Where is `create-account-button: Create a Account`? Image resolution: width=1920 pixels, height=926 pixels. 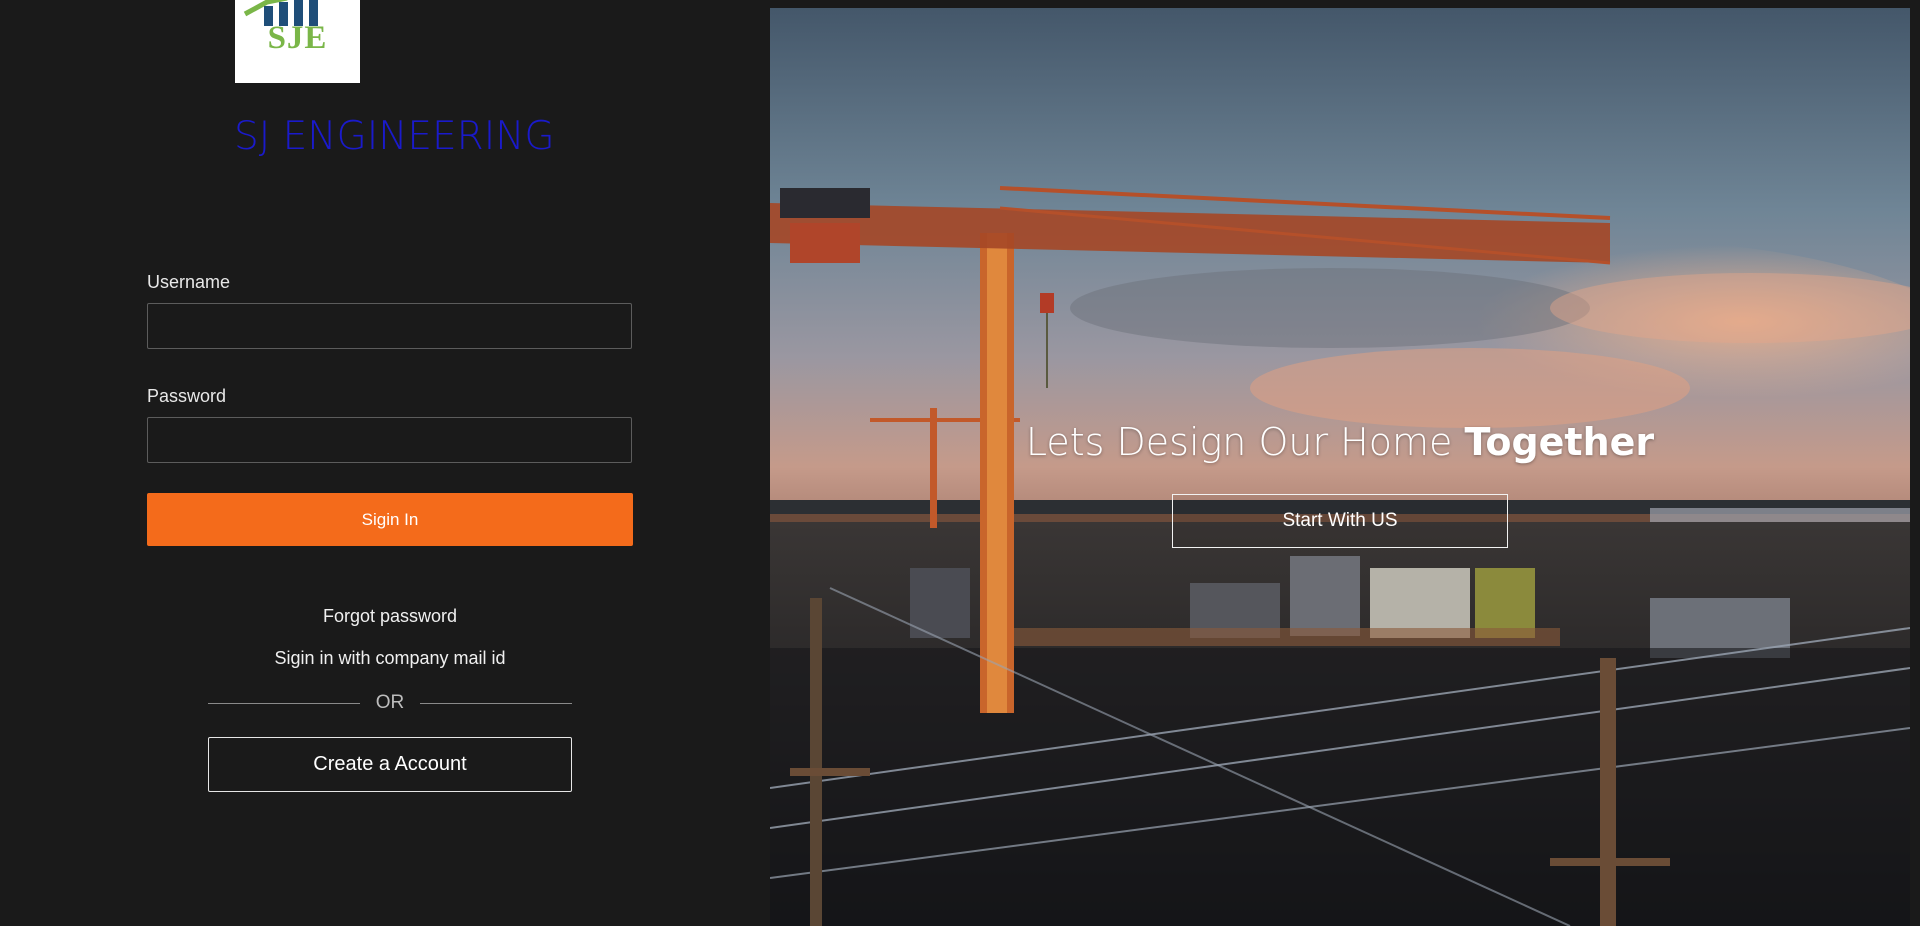
create-account-button: Create a Account is located at coordinates (390, 764).